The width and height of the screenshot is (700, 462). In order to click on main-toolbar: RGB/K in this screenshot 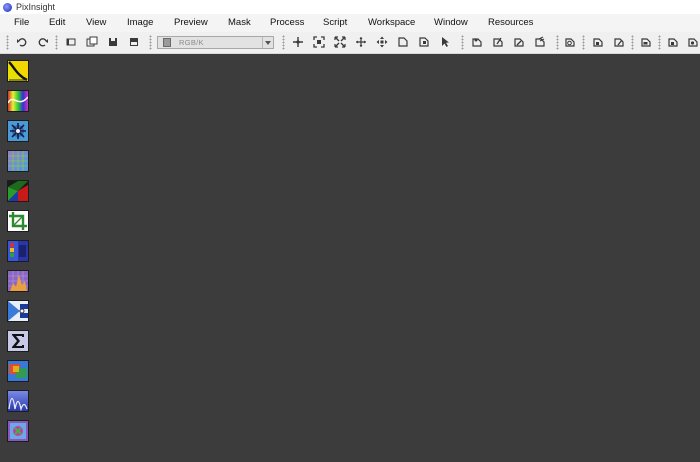, I will do `click(350, 43)`.